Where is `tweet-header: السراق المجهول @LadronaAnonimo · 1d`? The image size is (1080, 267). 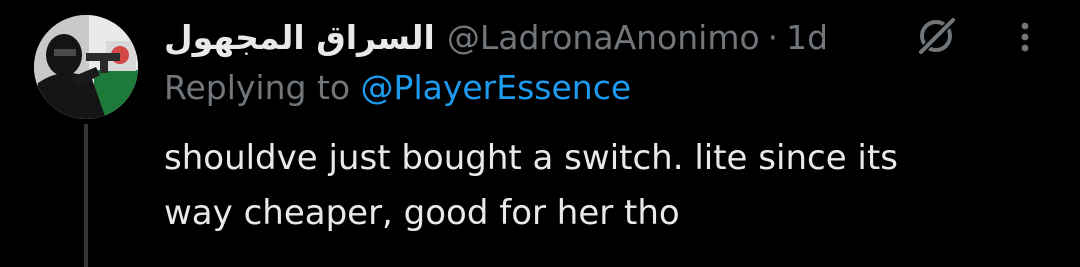 tweet-header: السراق المجهول @LadronaAnonimo · 1d is located at coordinates (496, 37).